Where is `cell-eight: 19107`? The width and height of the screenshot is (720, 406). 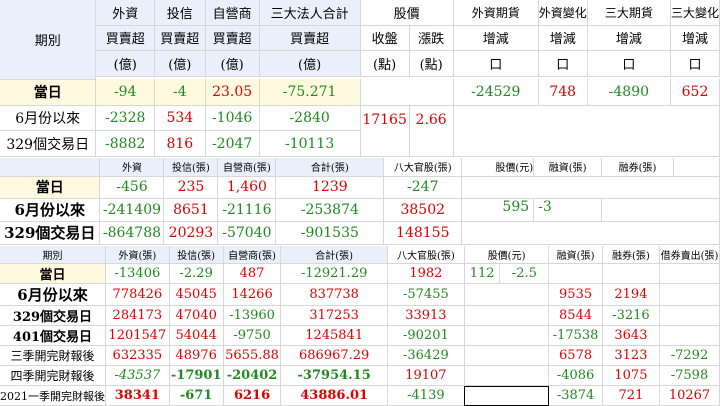 cell-eight: 19107 is located at coordinates (426, 375).